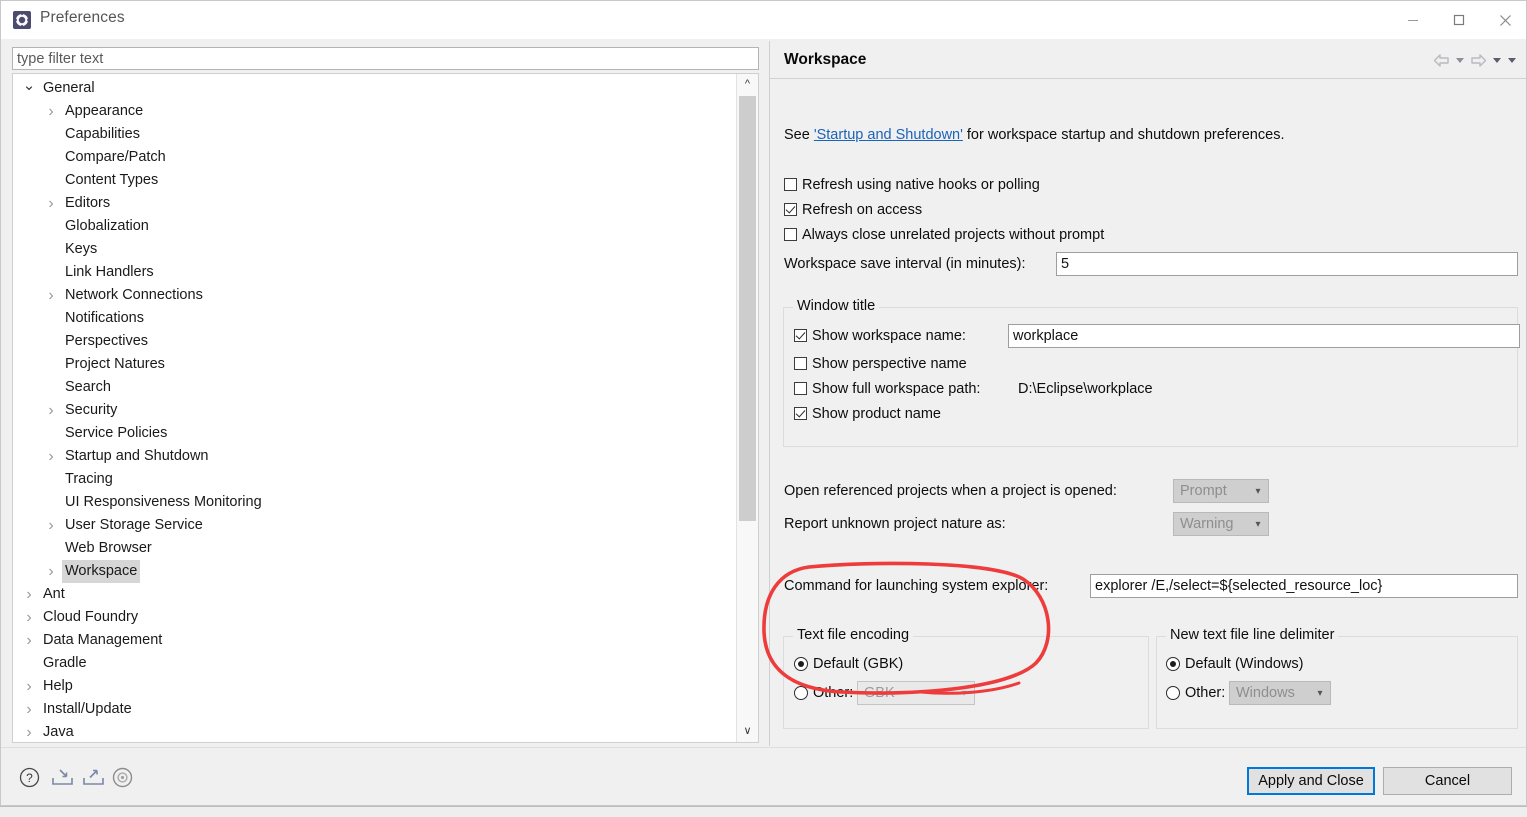  What do you see at coordinates (747, 731) in the screenshot?
I see `scroll-down-icon: ∨` at bounding box center [747, 731].